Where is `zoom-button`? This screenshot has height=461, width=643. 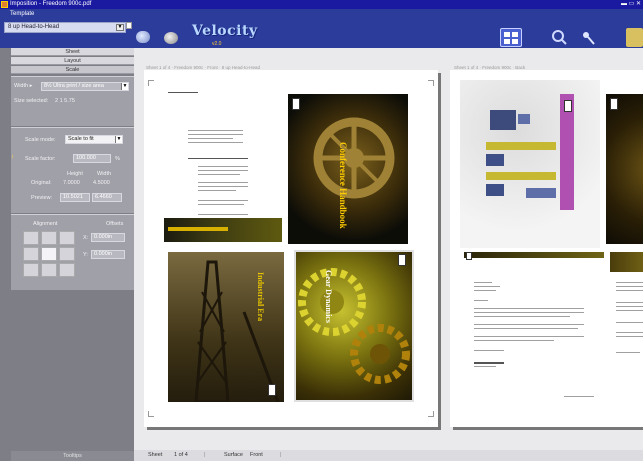 zoom-button is located at coordinates (559, 37).